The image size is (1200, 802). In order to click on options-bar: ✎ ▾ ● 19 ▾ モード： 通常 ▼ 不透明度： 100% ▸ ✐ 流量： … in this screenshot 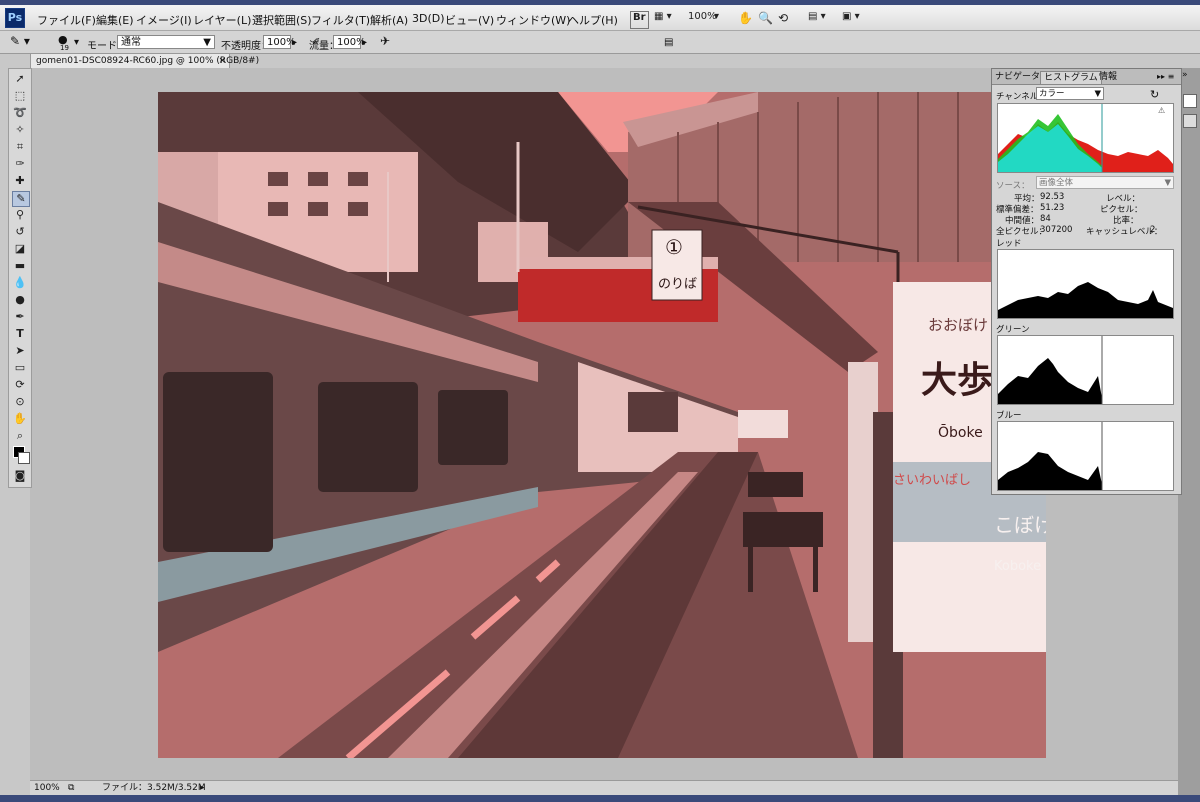, I will do `click(600, 42)`.